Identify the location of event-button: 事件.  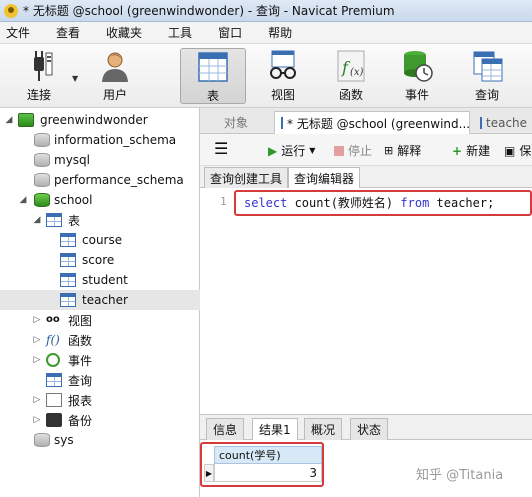
(417, 76).